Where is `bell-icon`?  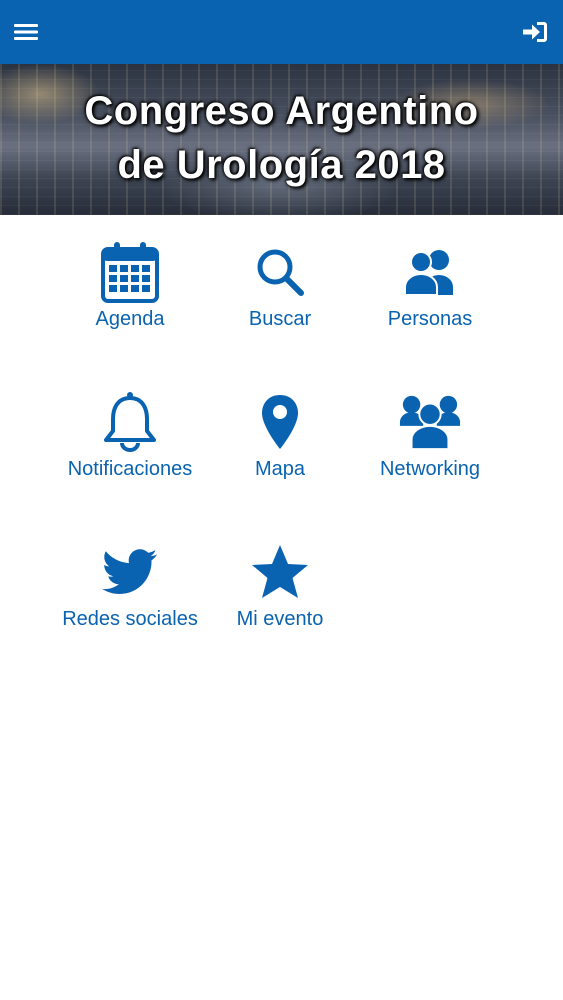 bell-icon is located at coordinates (130, 422).